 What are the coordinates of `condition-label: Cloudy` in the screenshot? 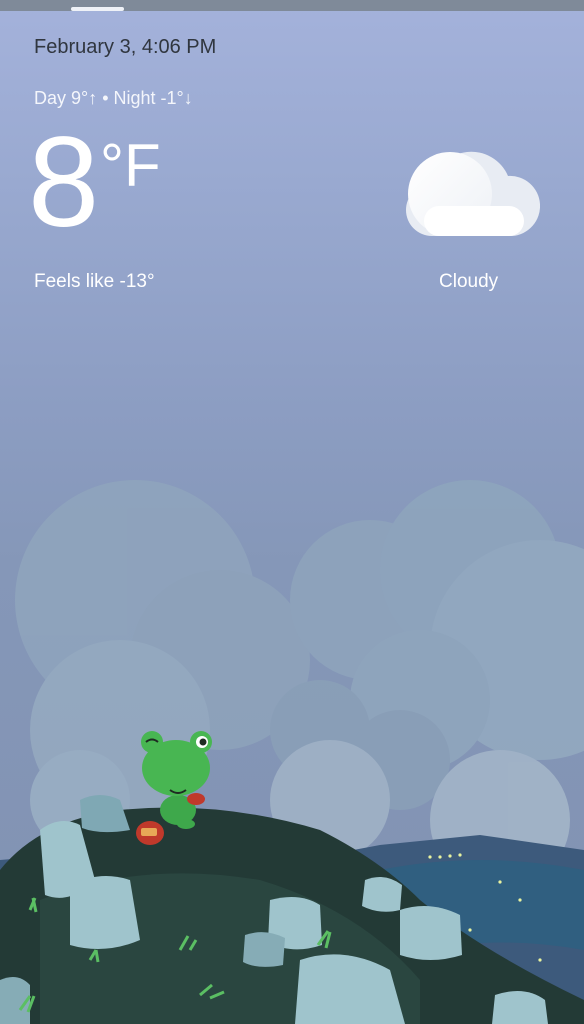 It's located at (469, 281).